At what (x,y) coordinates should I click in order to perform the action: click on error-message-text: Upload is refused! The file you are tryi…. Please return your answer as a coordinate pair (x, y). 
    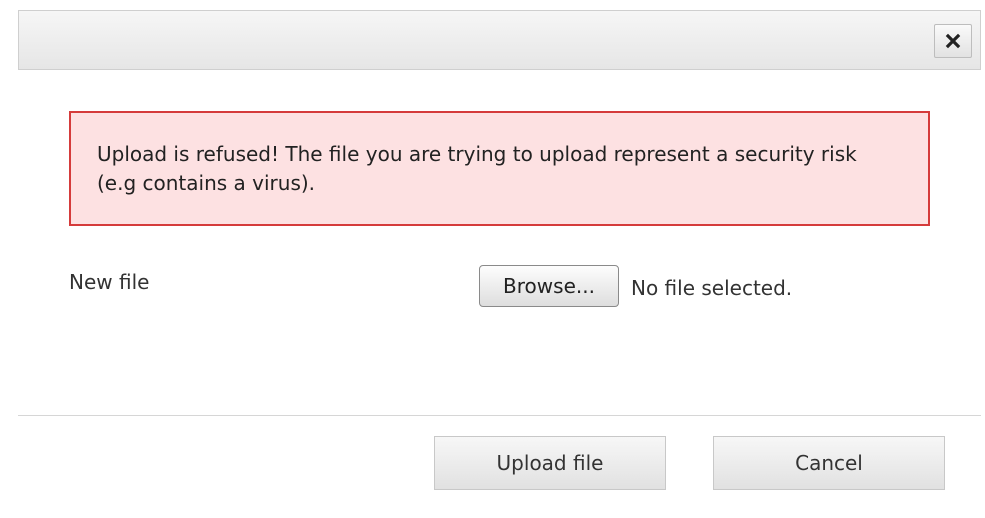
    Looking at the image, I should click on (477, 168).